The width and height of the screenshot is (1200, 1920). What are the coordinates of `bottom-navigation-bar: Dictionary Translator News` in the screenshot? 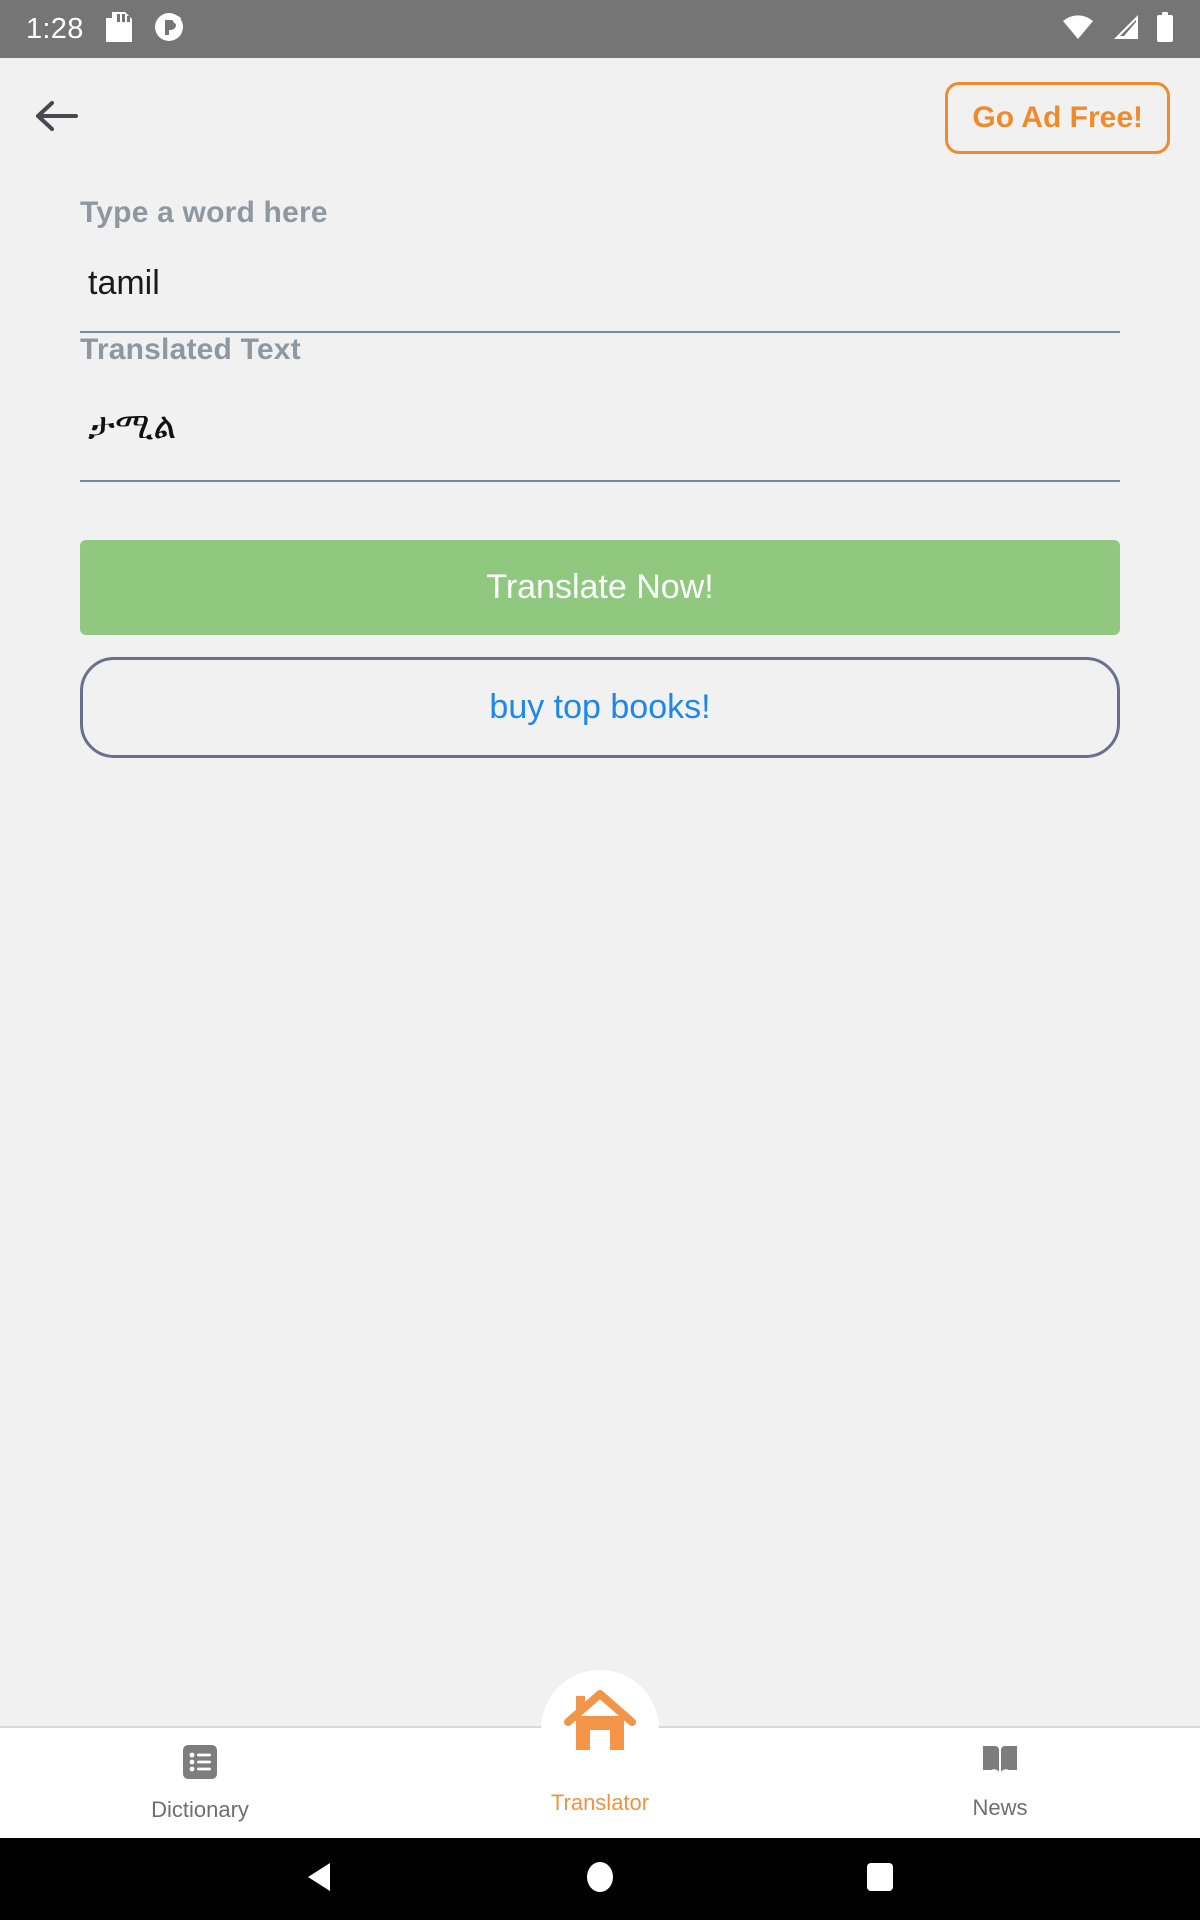 It's located at (600, 1754).